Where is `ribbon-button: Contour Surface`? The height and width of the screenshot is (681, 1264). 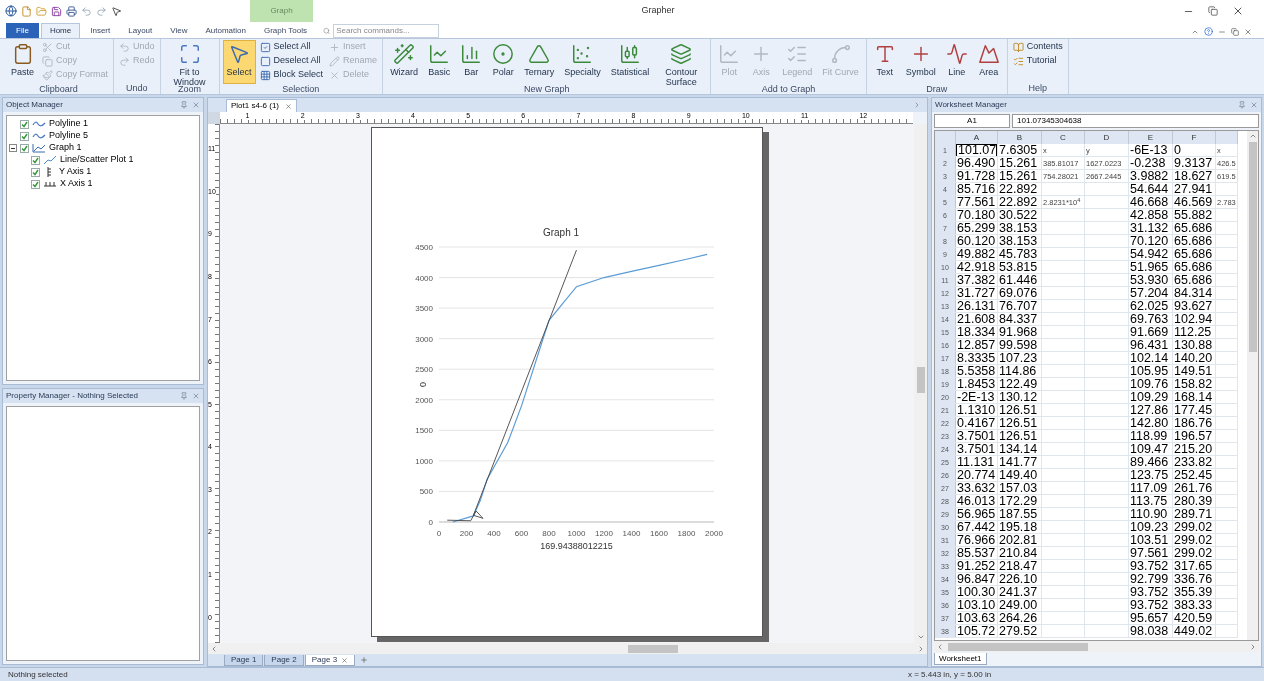
ribbon-button: Contour Surface is located at coordinates (681, 62).